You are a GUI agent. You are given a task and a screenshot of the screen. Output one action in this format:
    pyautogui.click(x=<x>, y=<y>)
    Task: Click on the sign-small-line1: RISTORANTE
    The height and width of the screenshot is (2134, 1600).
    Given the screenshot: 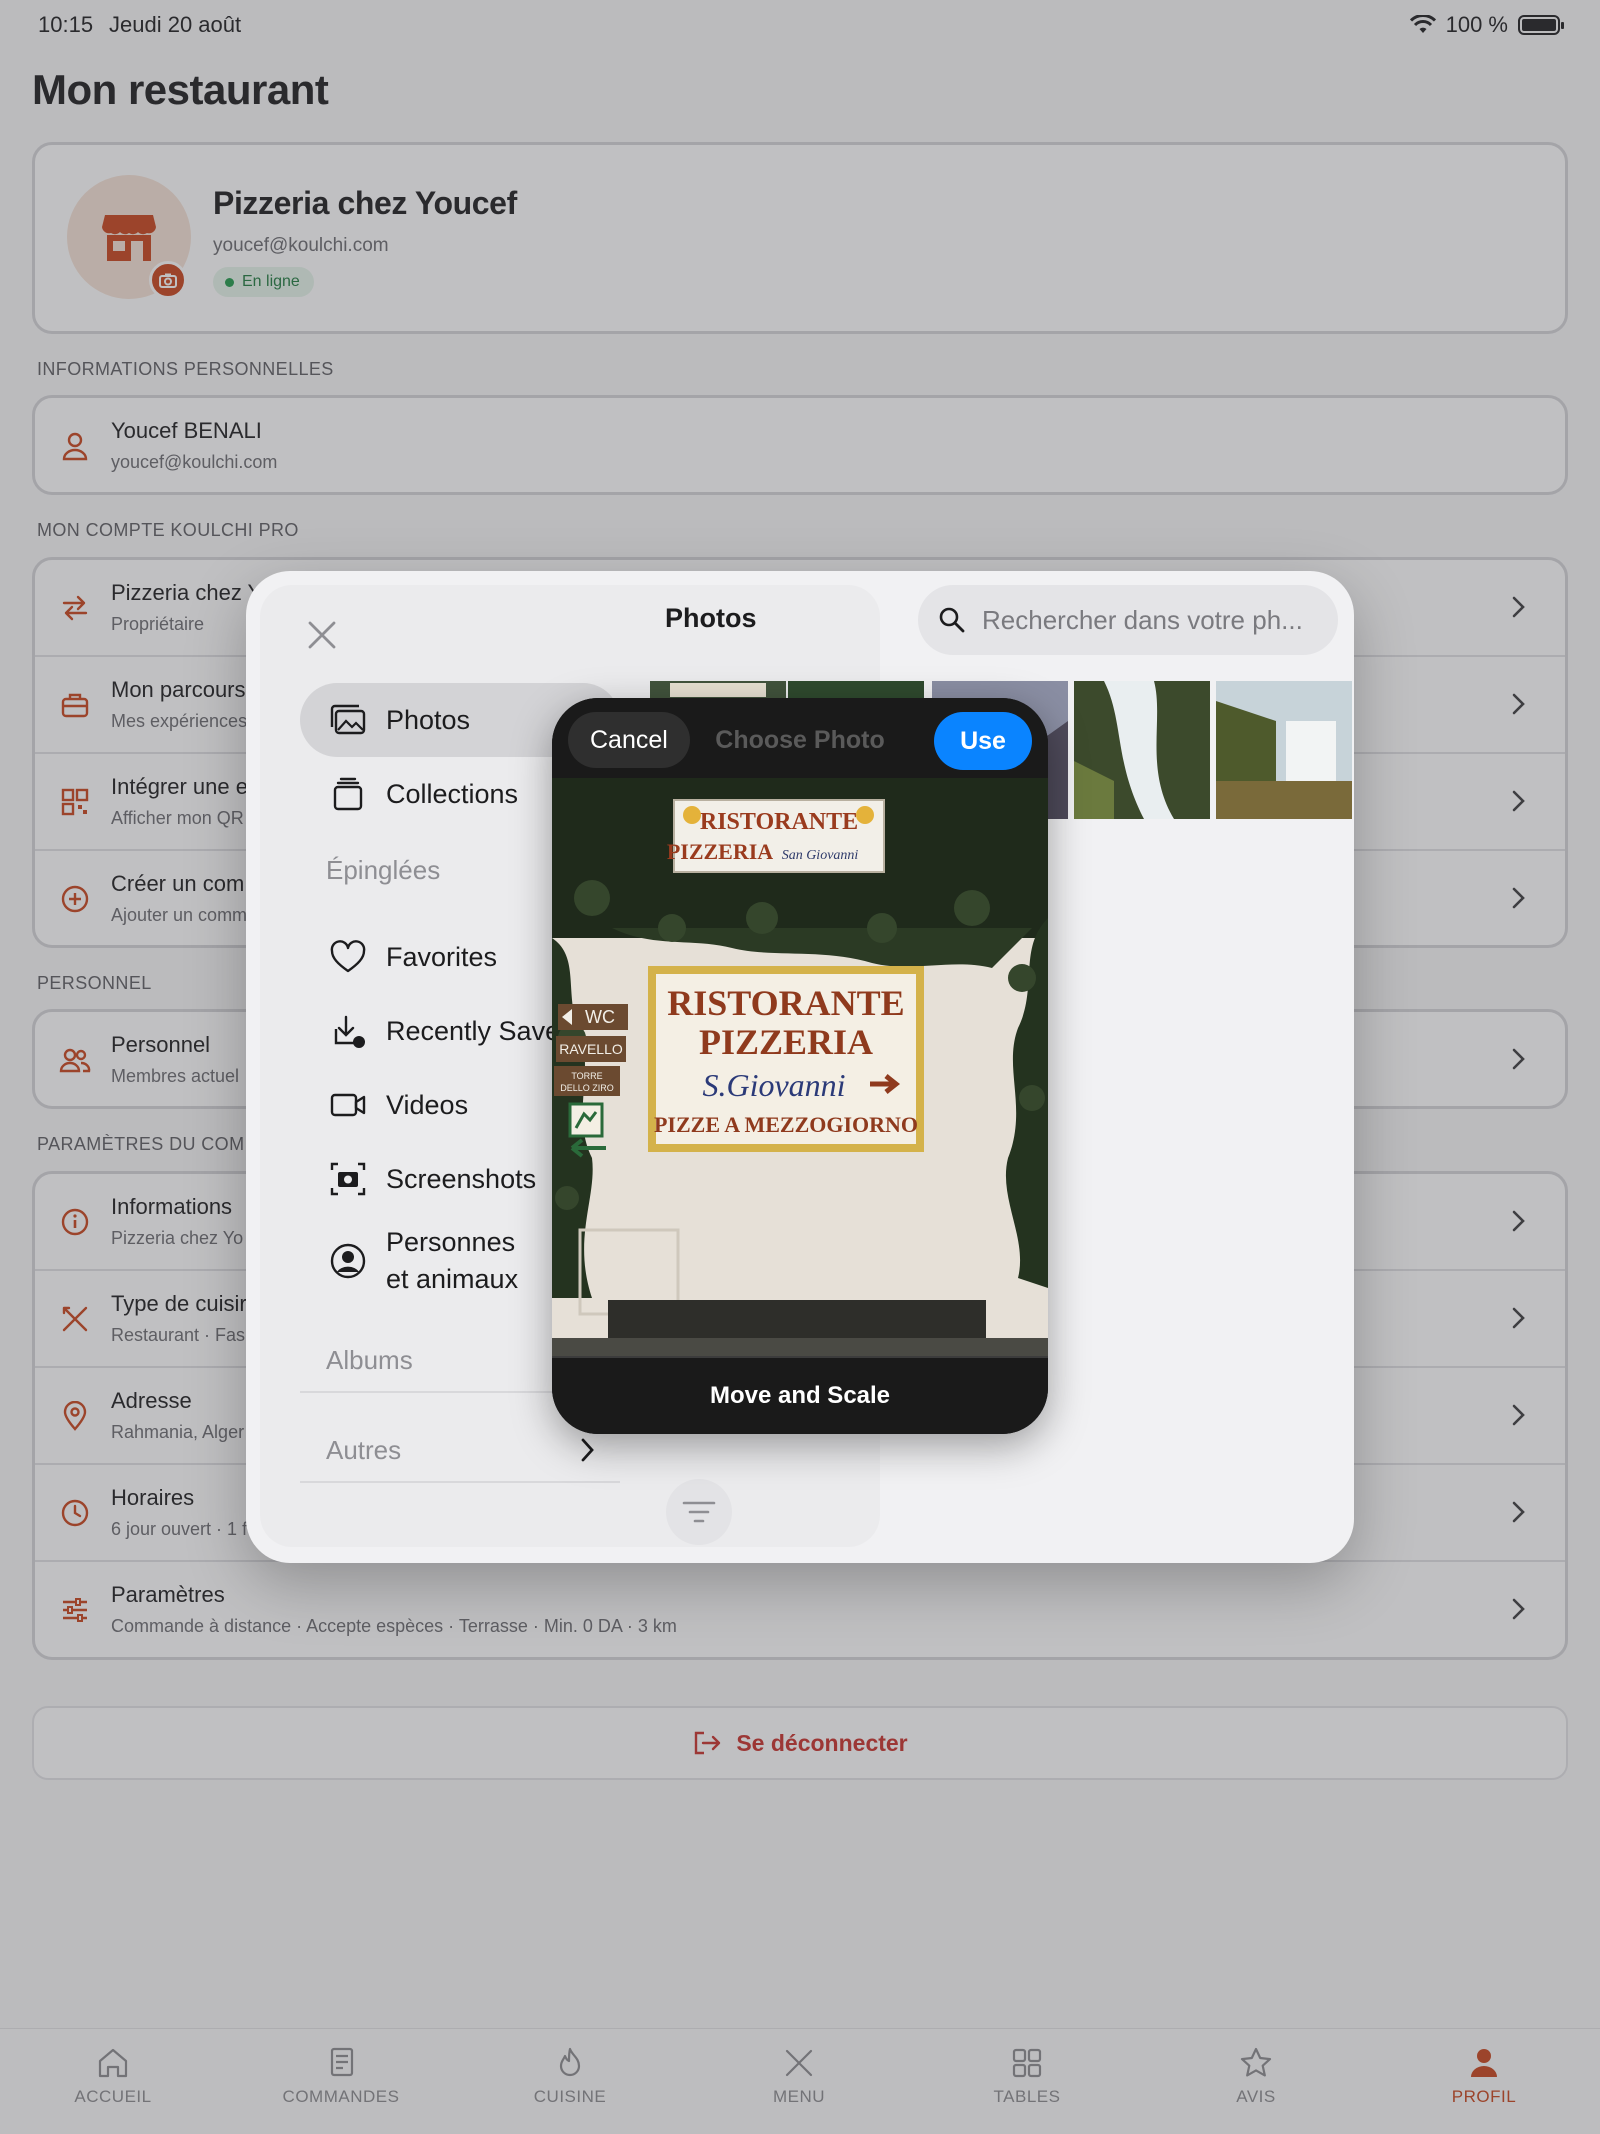 What is the action you would take?
    pyautogui.click(x=779, y=822)
    